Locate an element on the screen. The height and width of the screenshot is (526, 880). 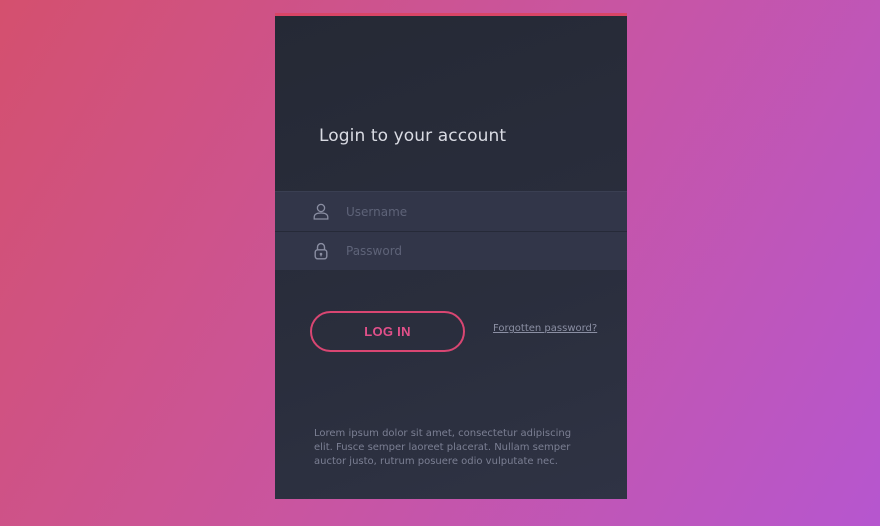
password-row is located at coordinates (451, 250).